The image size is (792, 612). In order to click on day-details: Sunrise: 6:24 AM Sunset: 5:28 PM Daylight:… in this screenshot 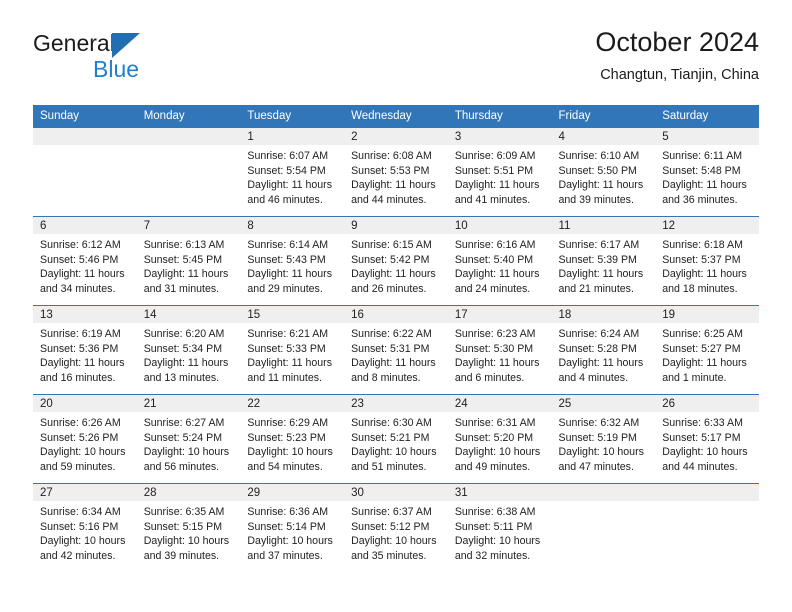, I will do `click(604, 354)`.